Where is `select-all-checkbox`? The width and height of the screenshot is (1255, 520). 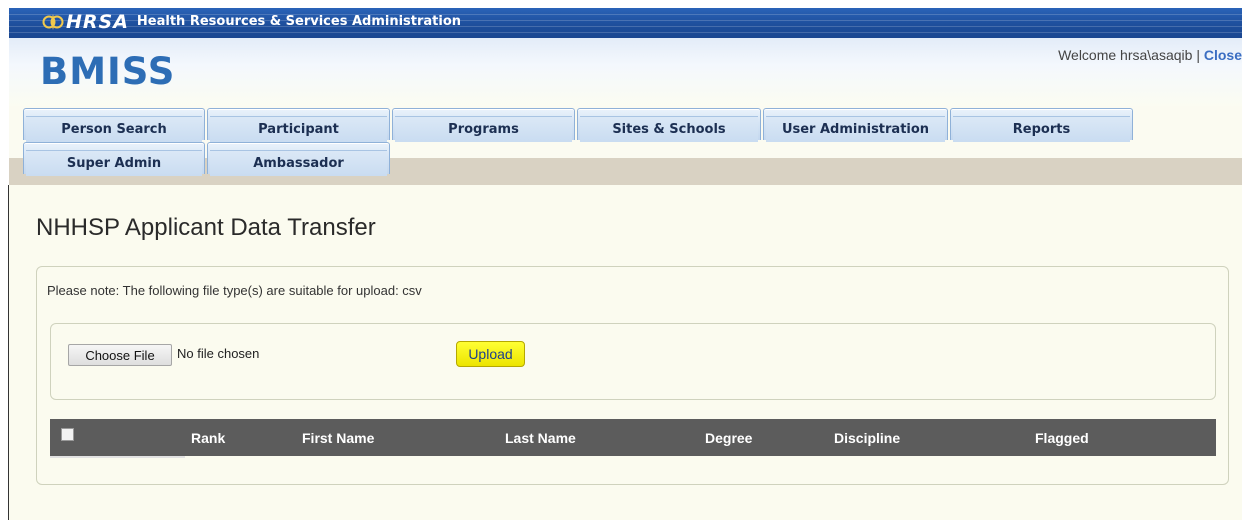 select-all-checkbox is located at coordinates (67, 434).